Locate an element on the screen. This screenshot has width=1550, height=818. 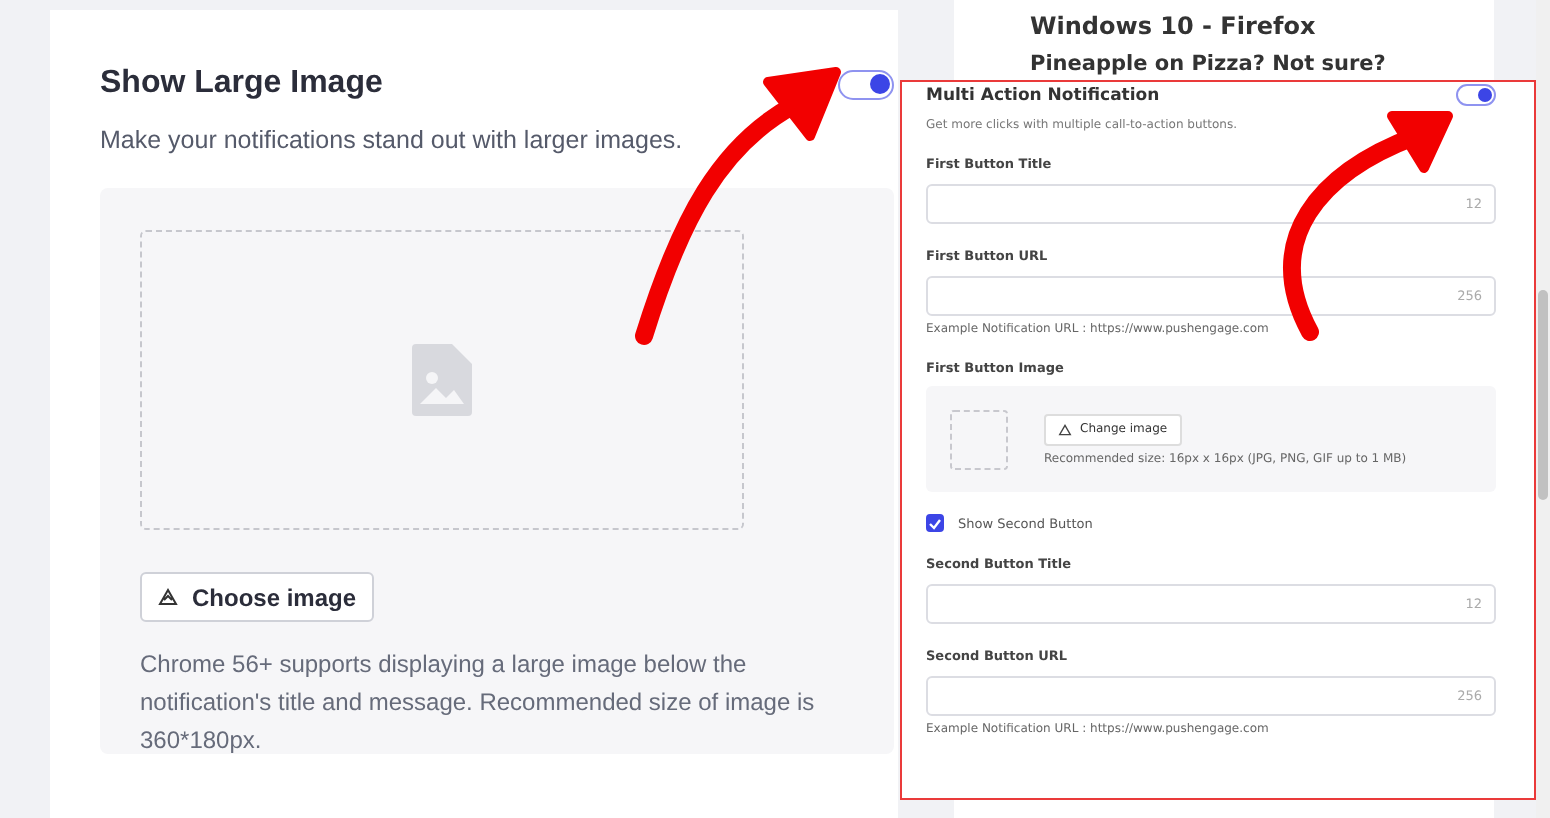
image-placeholder is located at coordinates (979, 439).